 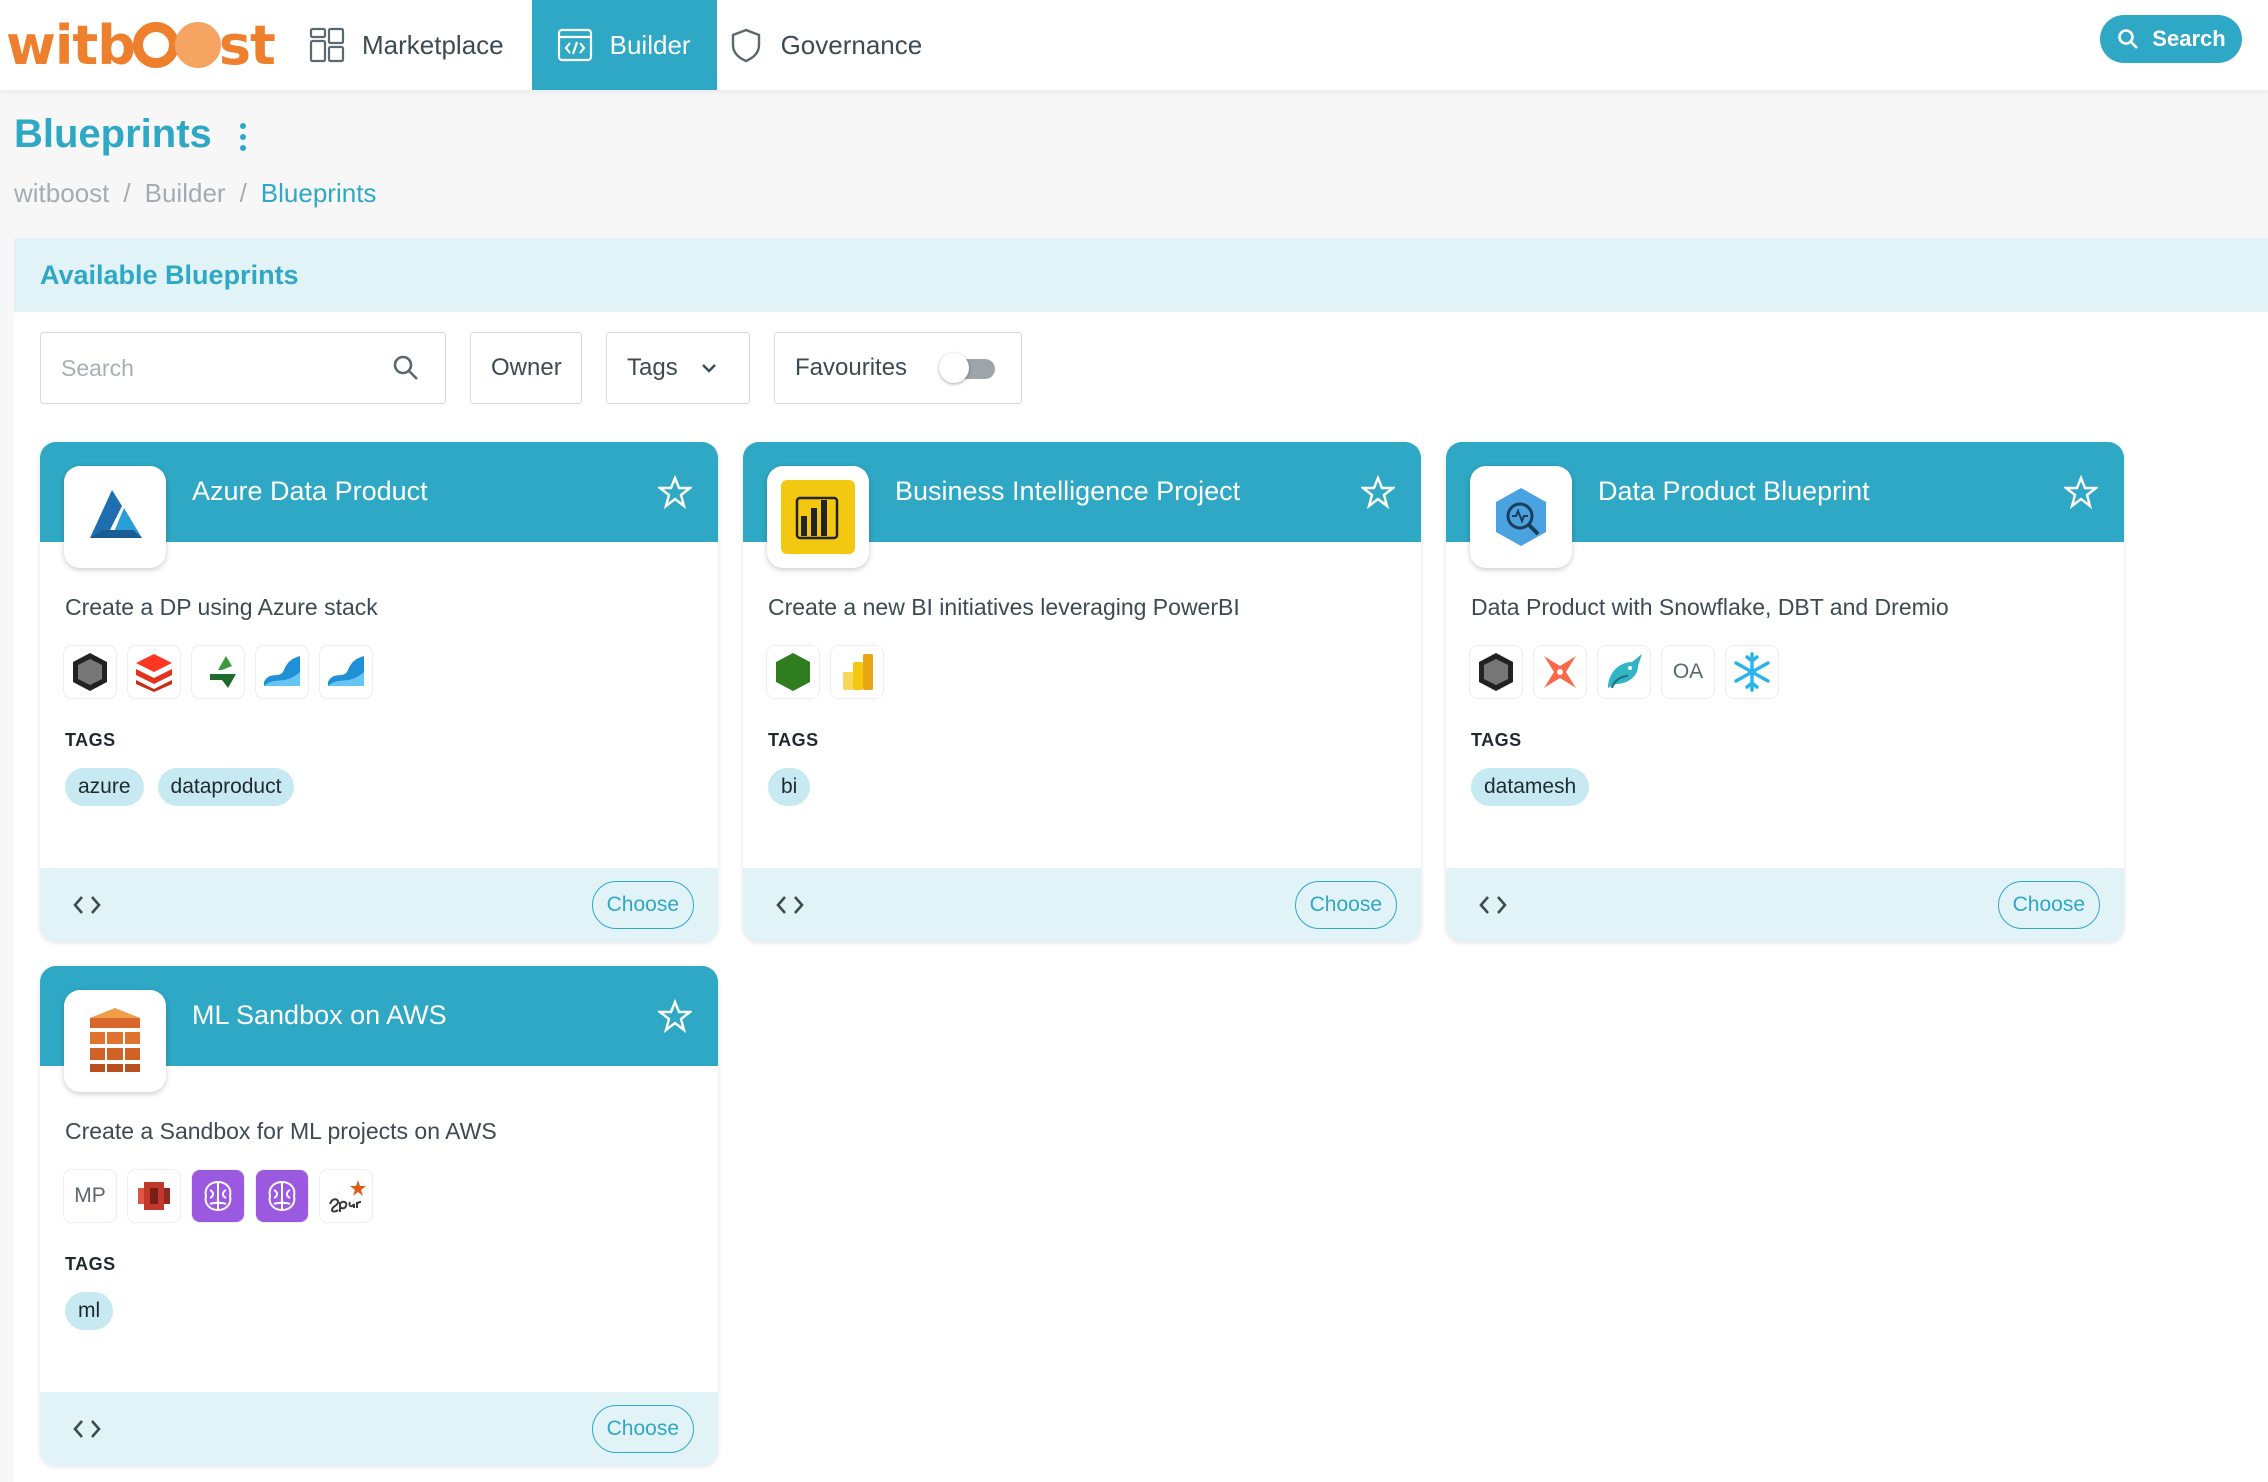 What do you see at coordinates (71, 45) in the screenshot?
I see `logo-text-start: witb` at bounding box center [71, 45].